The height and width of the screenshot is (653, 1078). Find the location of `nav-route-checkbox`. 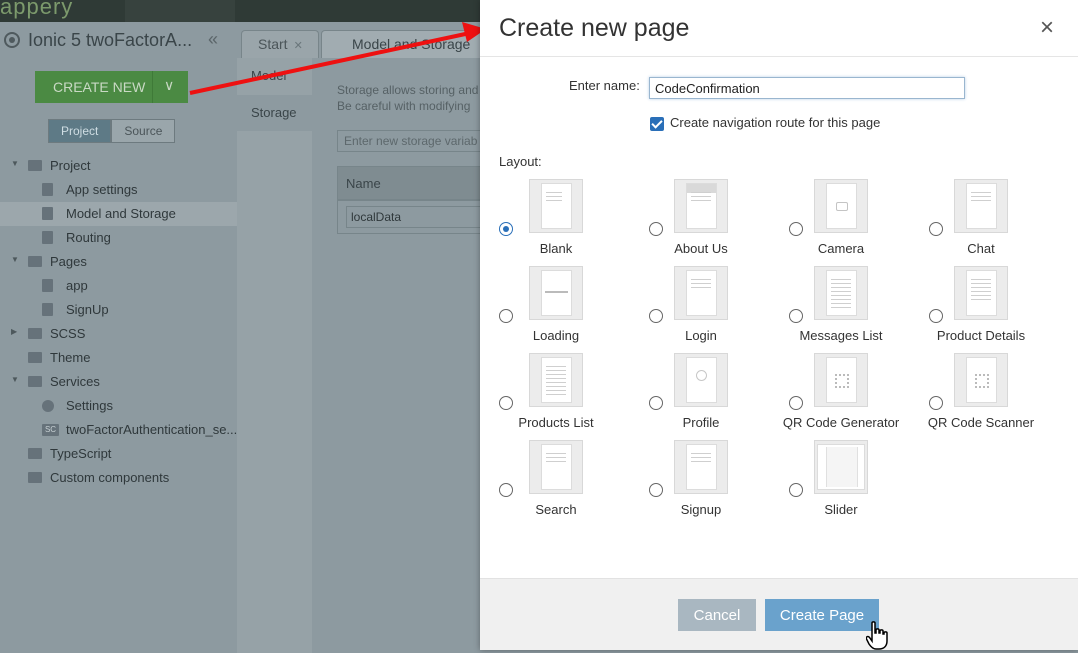

nav-route-checkbox is located at coordinates (657, 124).